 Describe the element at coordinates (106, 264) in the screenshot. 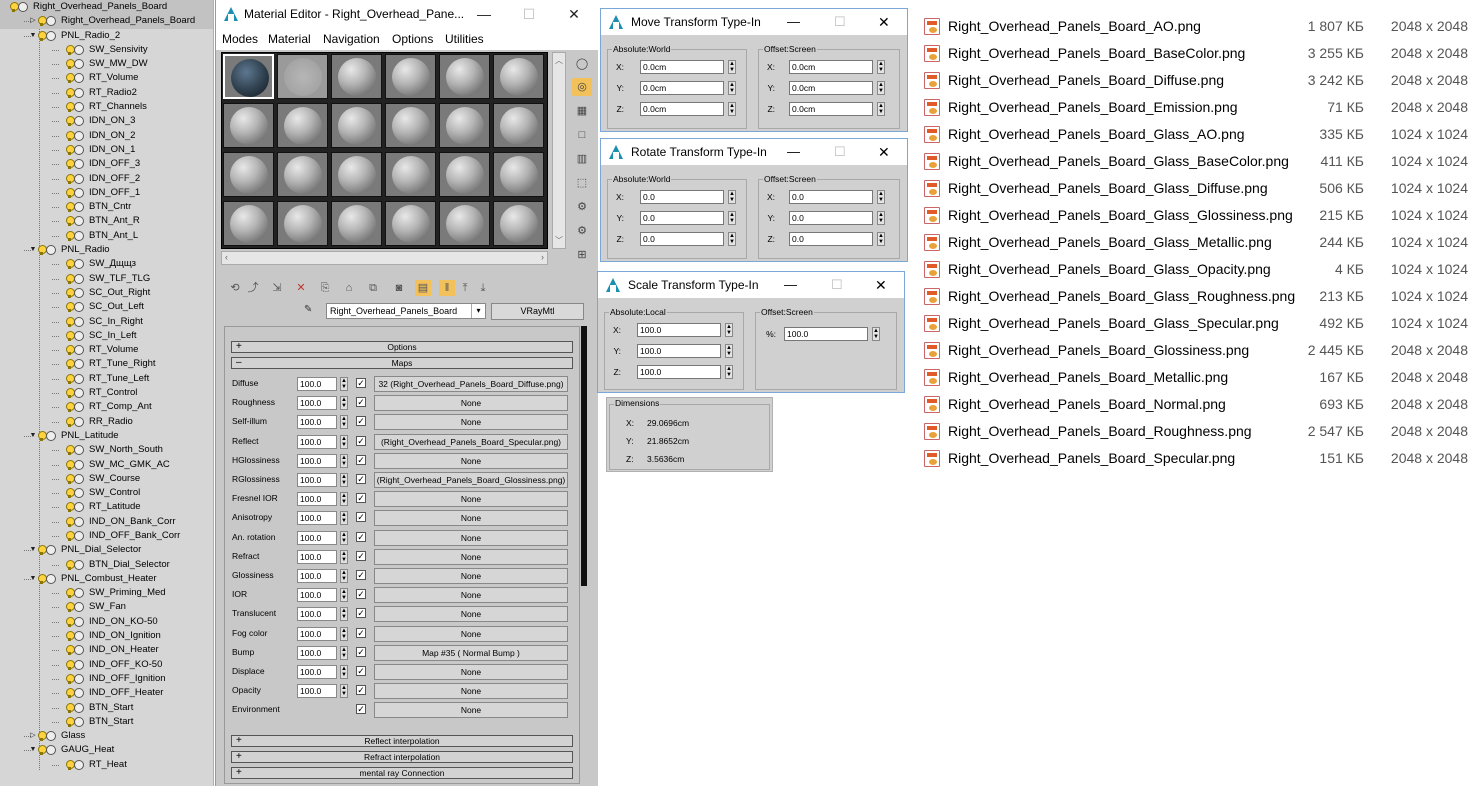

I see `tree-row: SW_Дщщз` at that location.